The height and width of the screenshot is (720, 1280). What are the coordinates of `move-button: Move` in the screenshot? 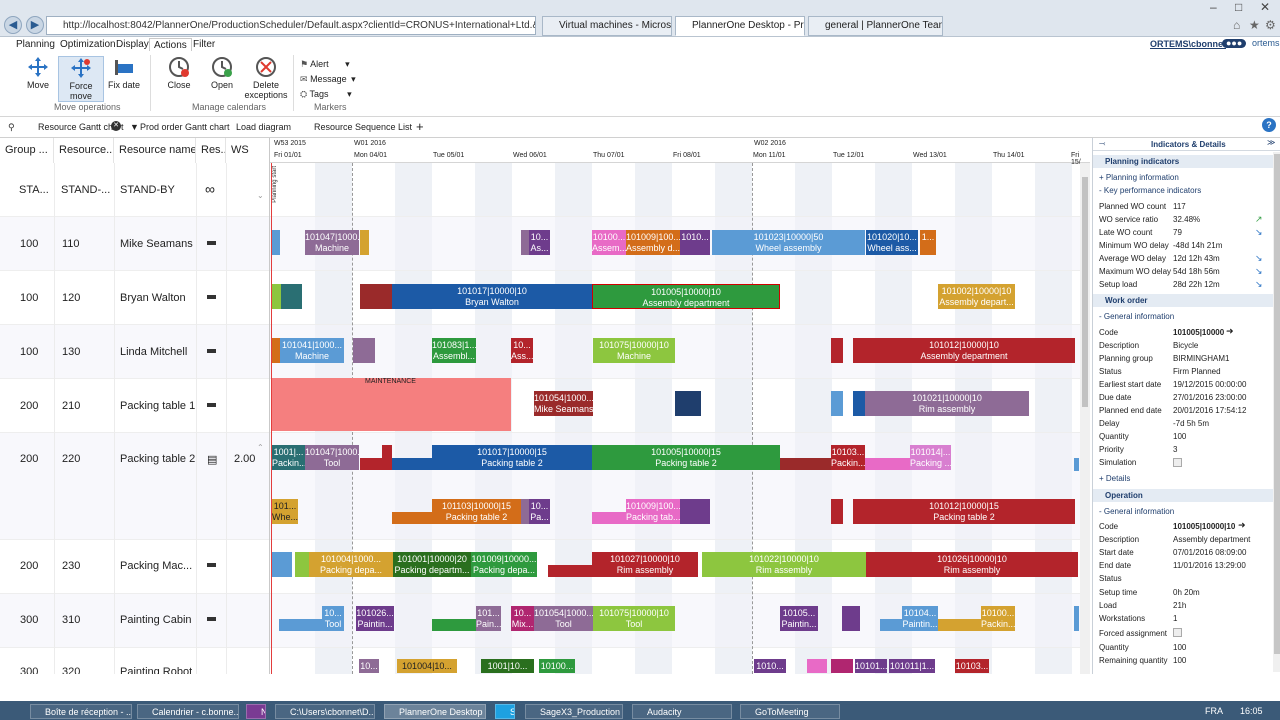 It's located at (38, 73).